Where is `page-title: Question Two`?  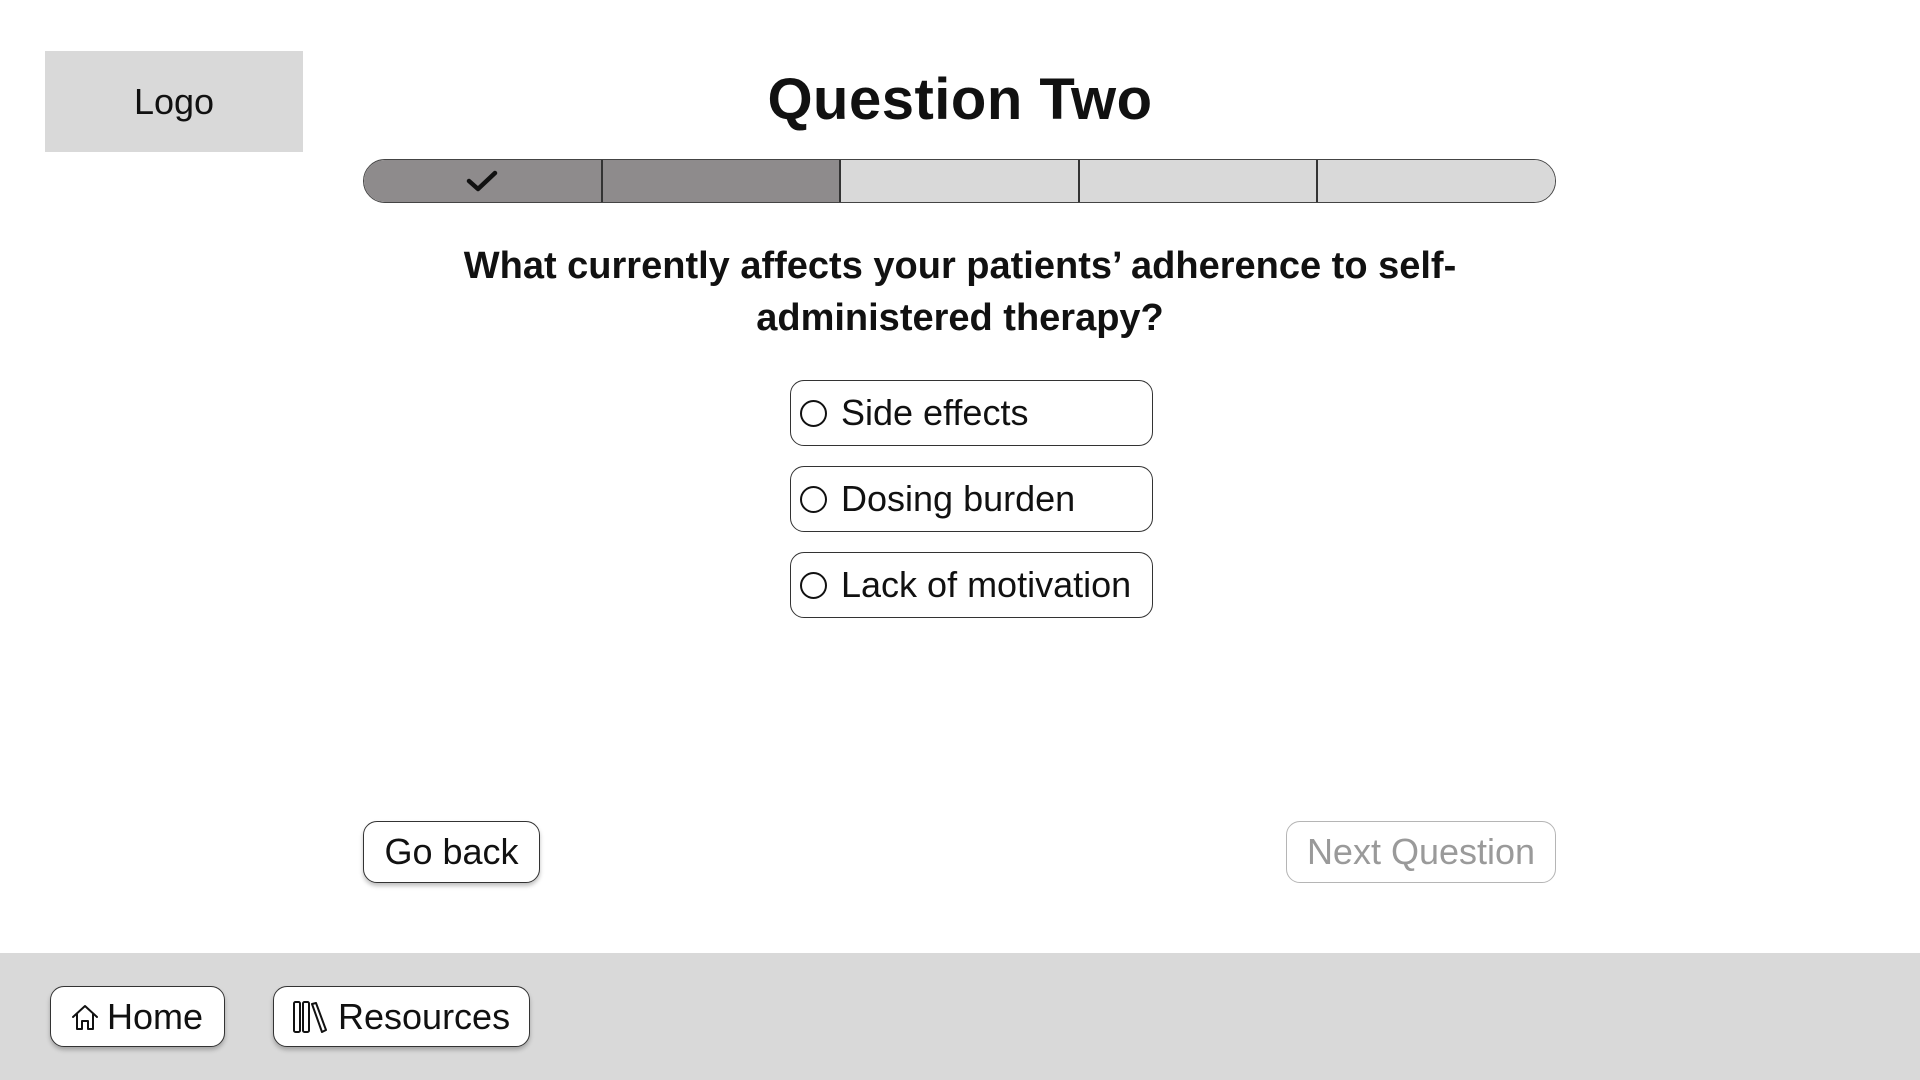 page-title: Question Two is located at coordinates (960, 99).